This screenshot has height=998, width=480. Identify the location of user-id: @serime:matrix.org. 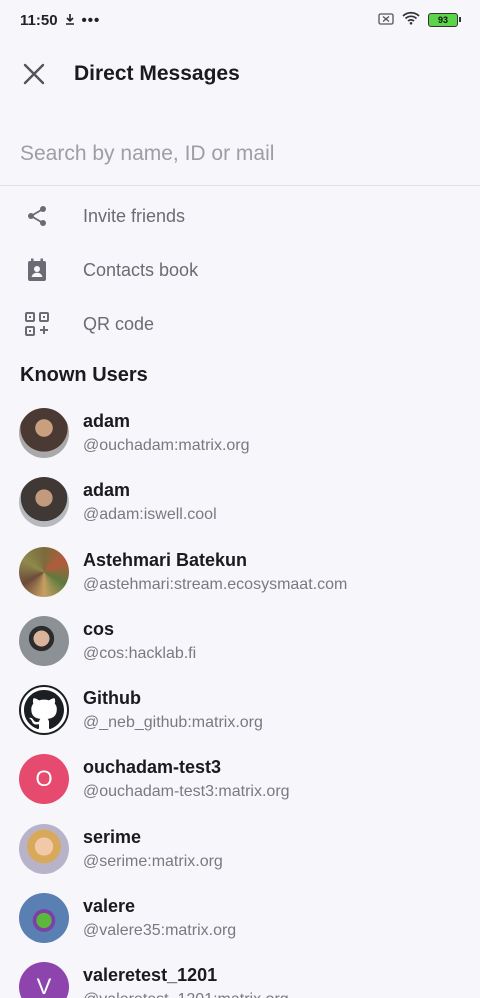
(153, 861).